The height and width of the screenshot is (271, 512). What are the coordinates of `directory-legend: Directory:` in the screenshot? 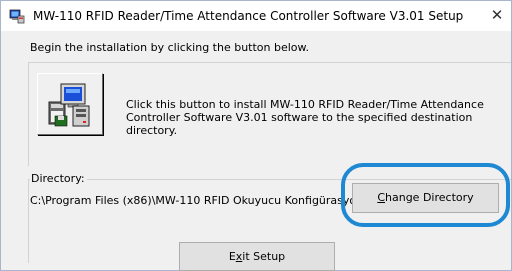 It's located at (58, 178).